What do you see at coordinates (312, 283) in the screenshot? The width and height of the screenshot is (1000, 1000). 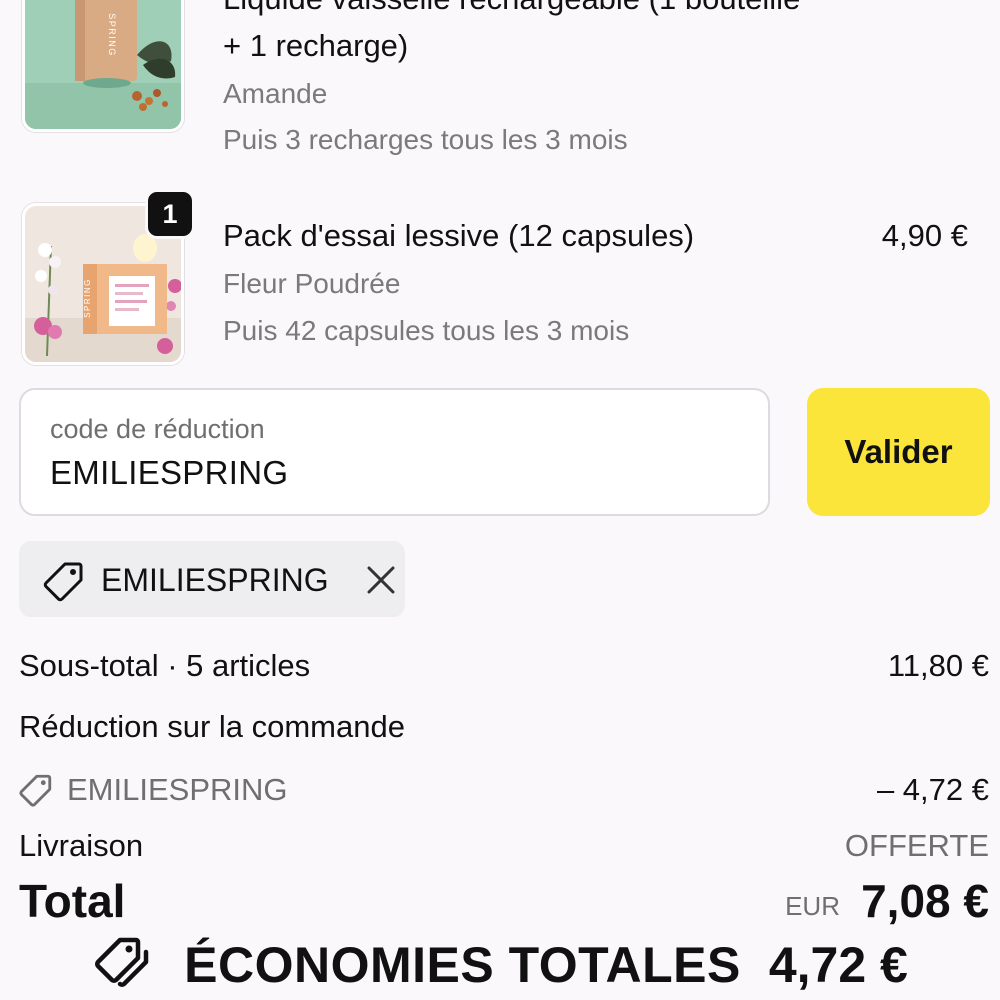 I see `item-variant: Fleur Poudrée` at bounding box center [312, 283].